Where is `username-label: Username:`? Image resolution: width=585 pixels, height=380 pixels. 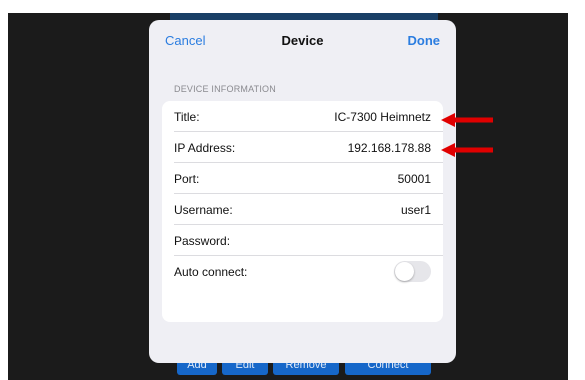 username-label: Username: is located at coordinates (203, 210).